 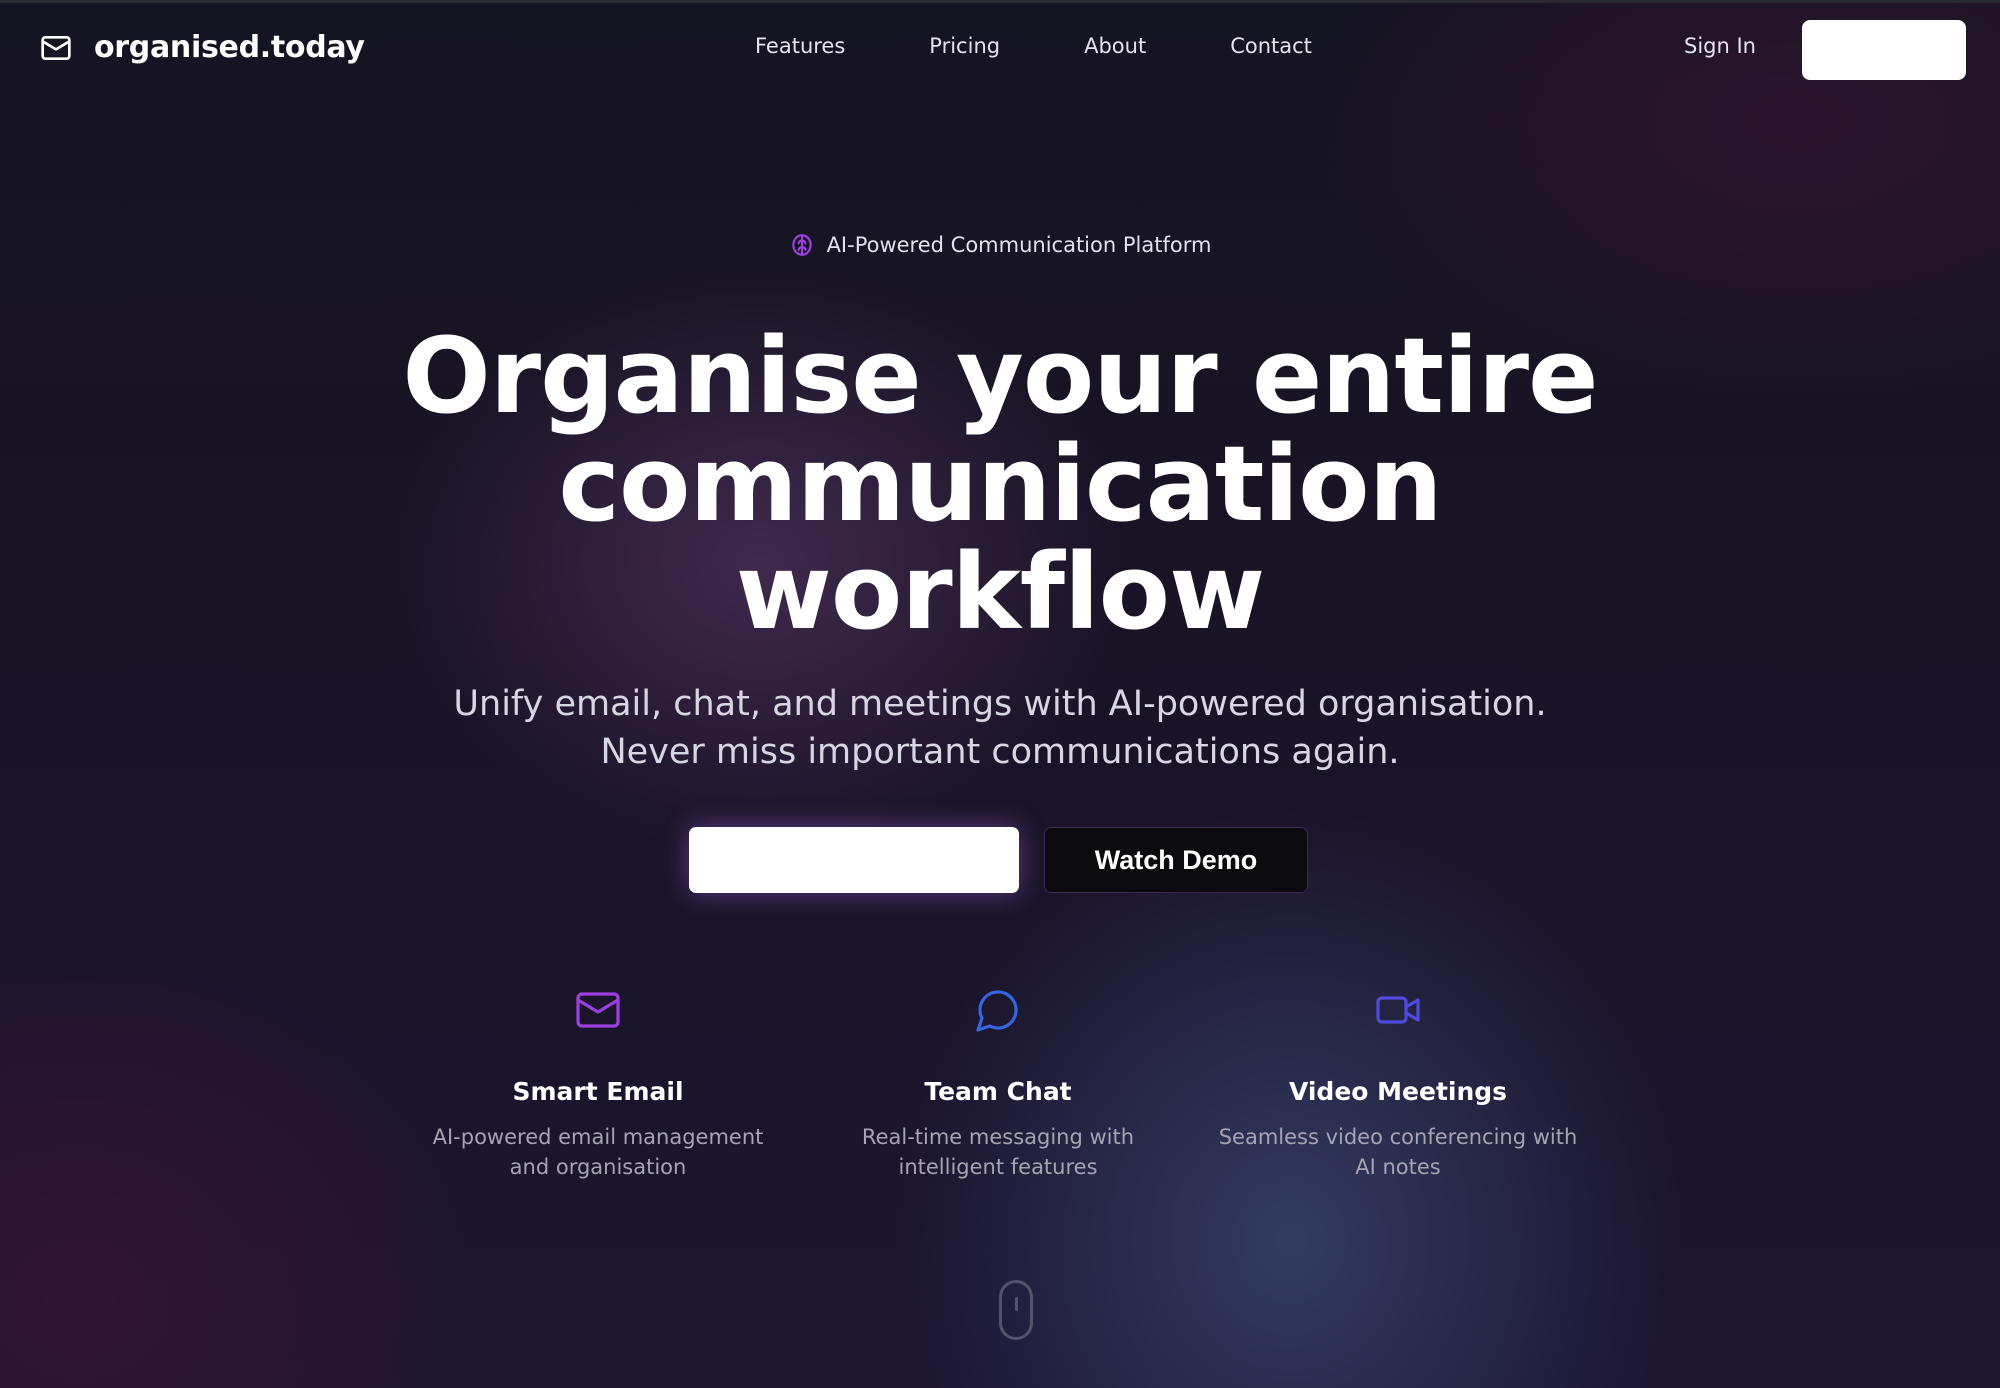 I want to click on feature-desc-line: and organisation, so click(x=598, y=1167).